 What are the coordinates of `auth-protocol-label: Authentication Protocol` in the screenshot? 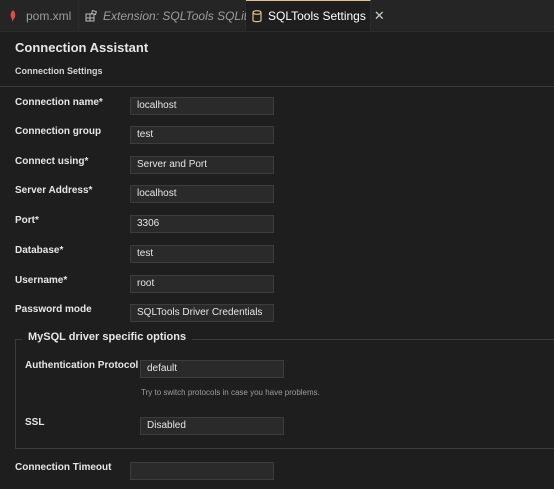 It's located at (82, 365).